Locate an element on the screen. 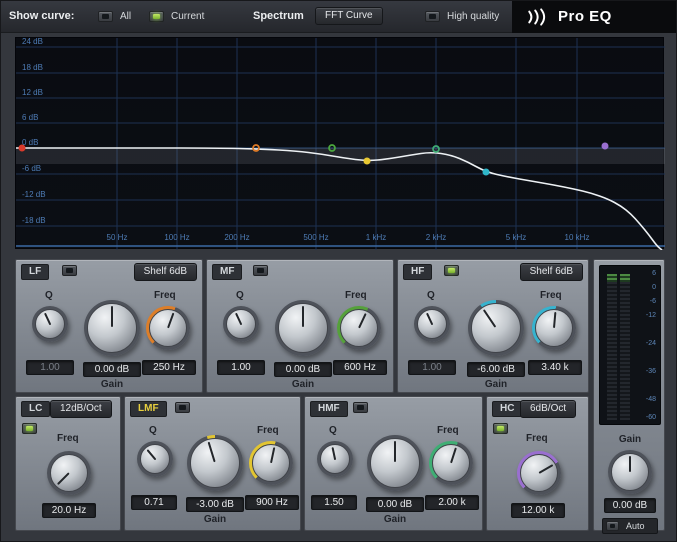  mf-freq-value: 600 Hz is located at coordinates (360, 367).